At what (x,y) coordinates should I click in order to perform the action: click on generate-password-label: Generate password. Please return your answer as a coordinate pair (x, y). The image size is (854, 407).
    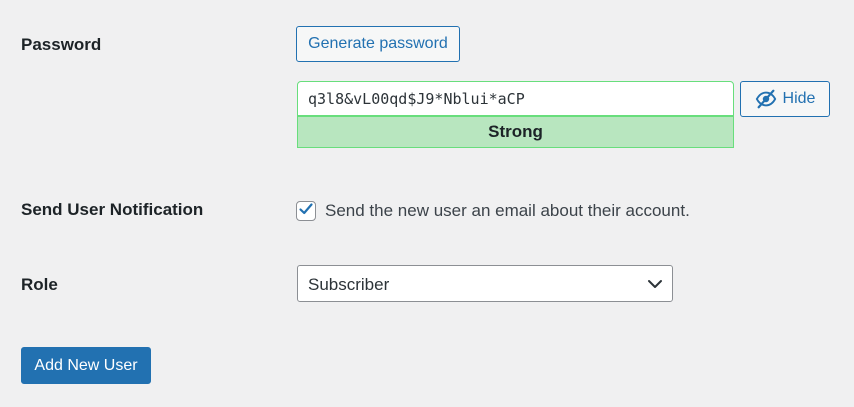
    Looking at the image, I should click on (378, 43).